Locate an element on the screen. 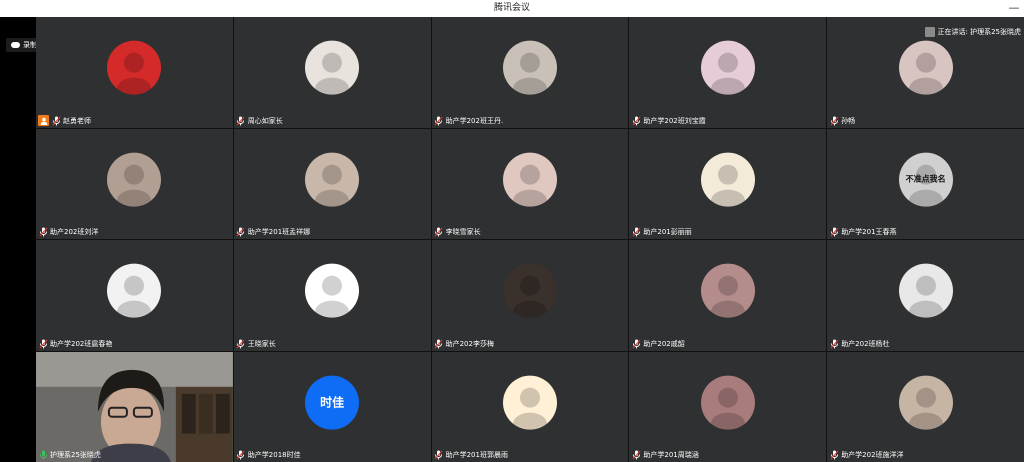 This screenshot has width=1024, height=462. cloud-icon is located at coordinates (15, 45).